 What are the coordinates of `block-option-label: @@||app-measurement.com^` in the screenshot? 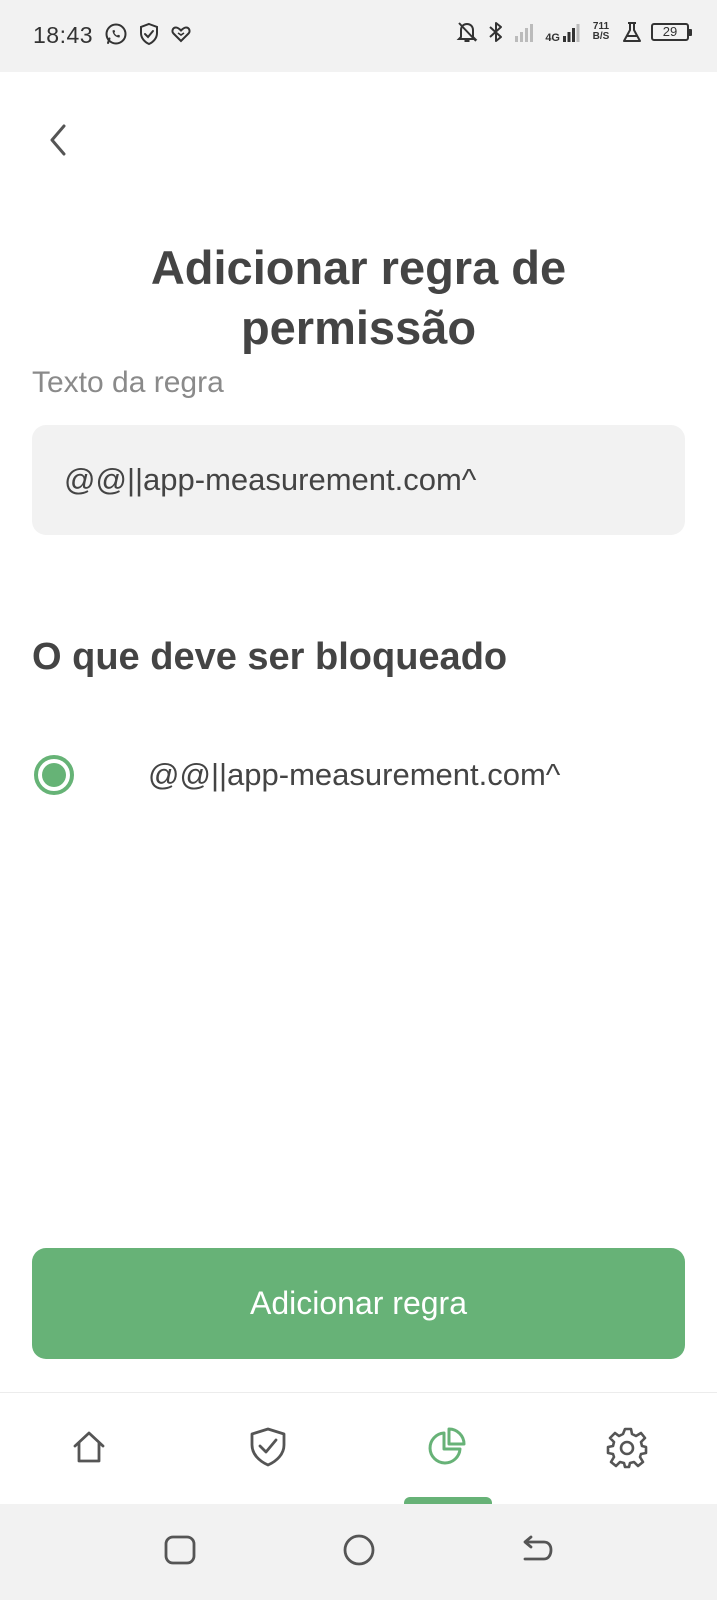 It's located at (354, 774).